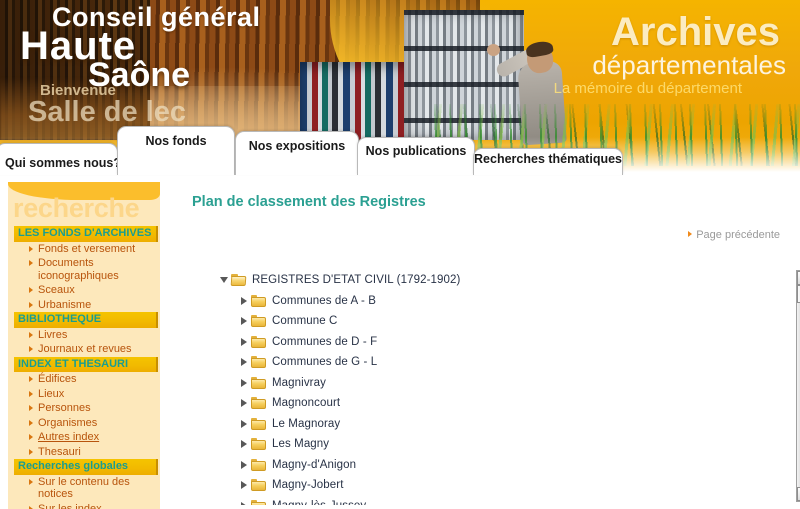 Image resolution: width=800 pixels, height=509 pixels. What do you see at coordinates (92, 505) in the screenshot?
I see `sidebar-item: Sur les index` at bounding box center [92, 505].